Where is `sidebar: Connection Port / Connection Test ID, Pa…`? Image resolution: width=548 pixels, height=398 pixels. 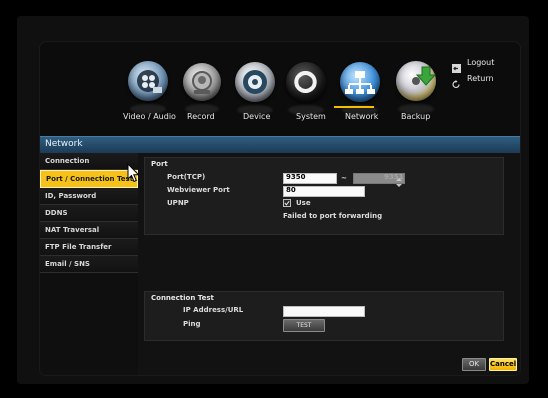 sidebar: Connection Port / Connection Test ID, Pa… is located at coordinates (89, 264).